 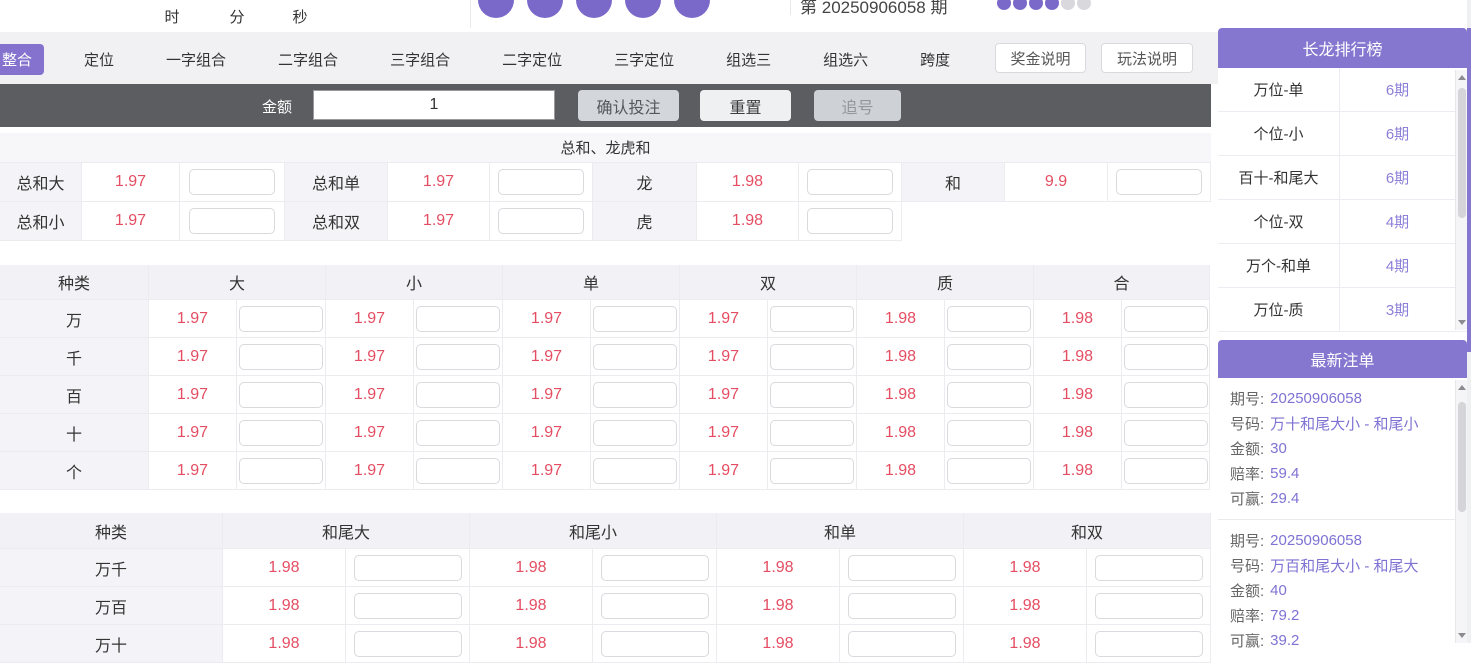 I want to click on nav-tab: 跨度, so click(x=935, y=59).